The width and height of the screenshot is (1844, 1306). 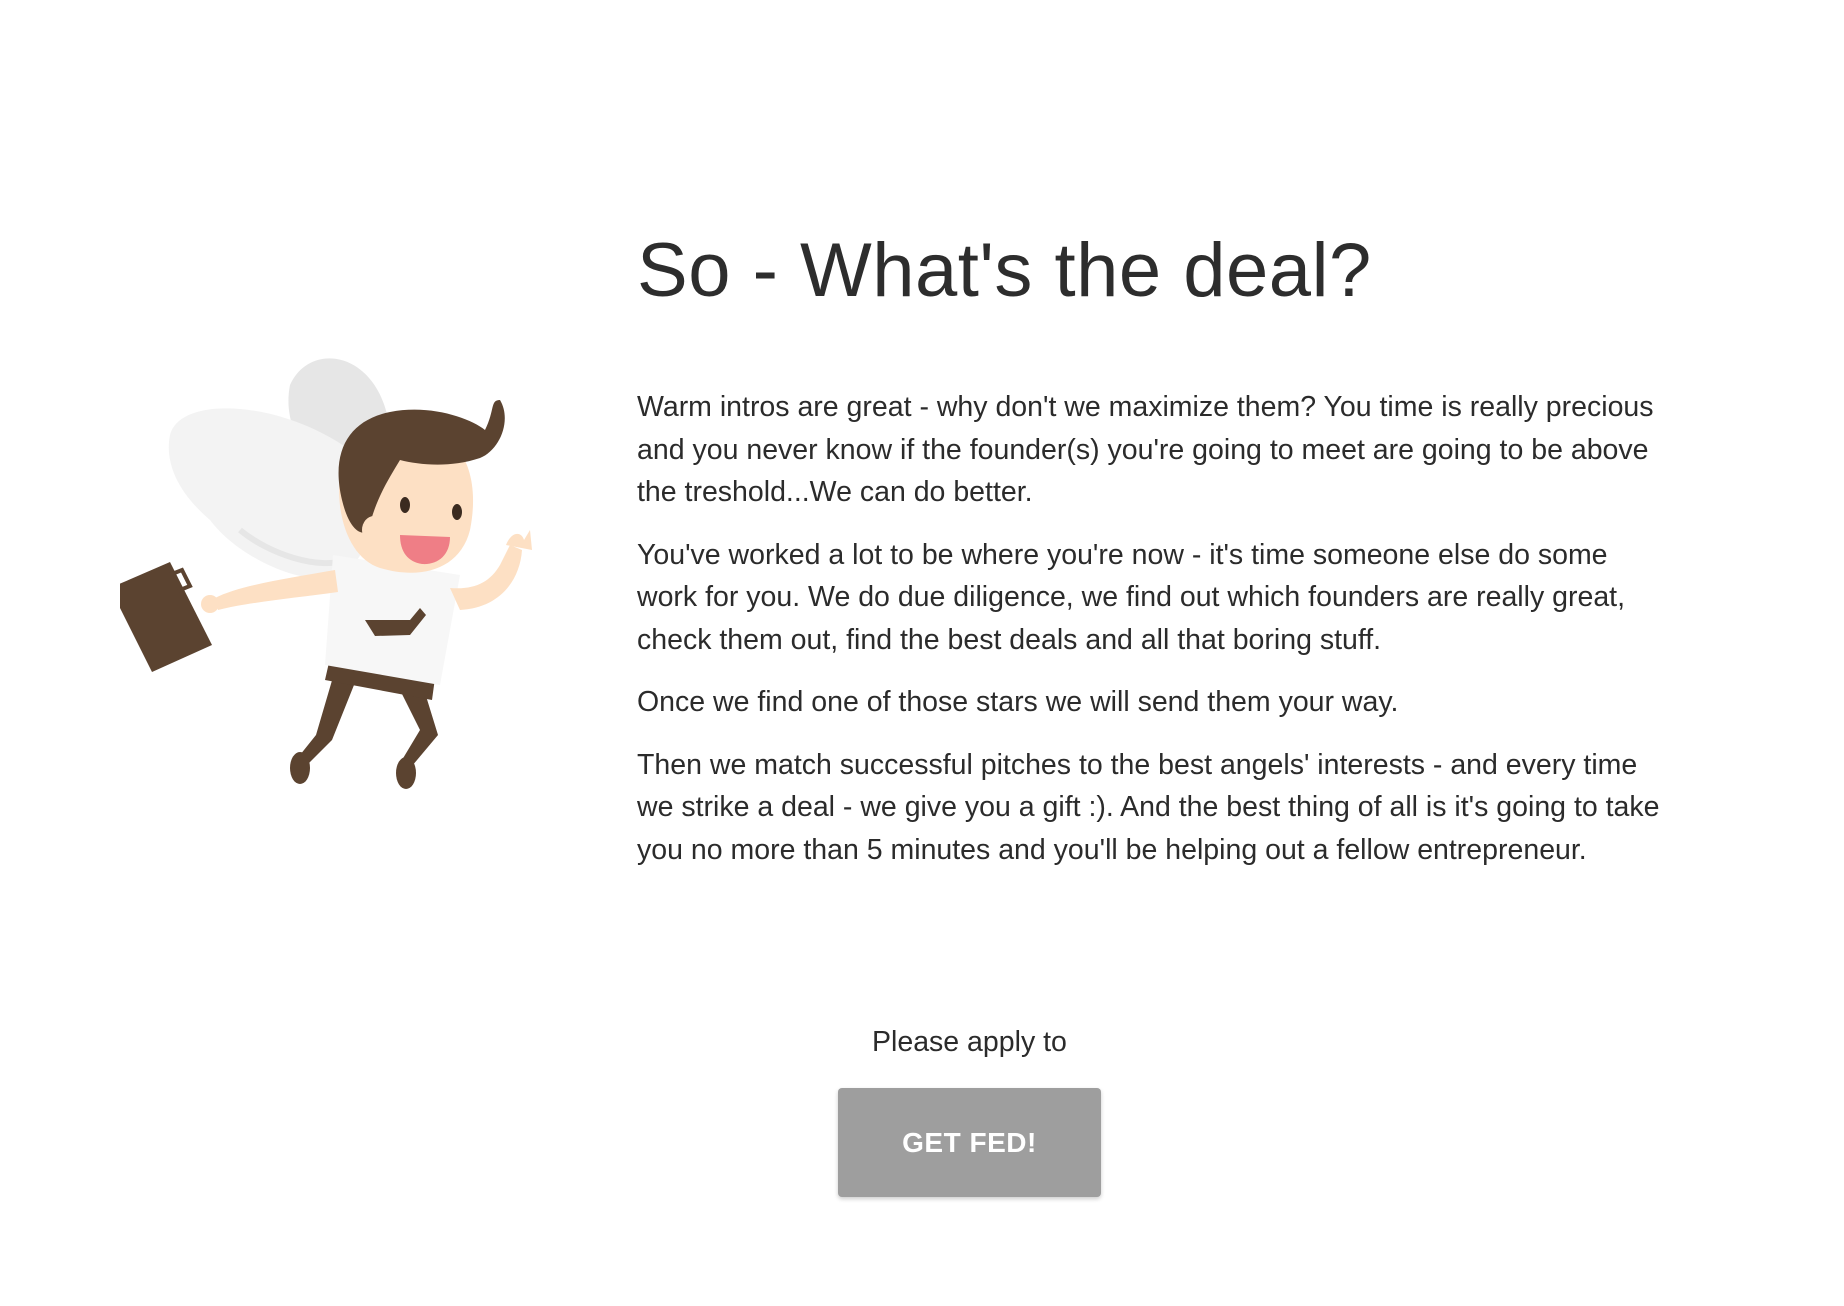 I want to click on head-icon, so click(x=421, y=486).